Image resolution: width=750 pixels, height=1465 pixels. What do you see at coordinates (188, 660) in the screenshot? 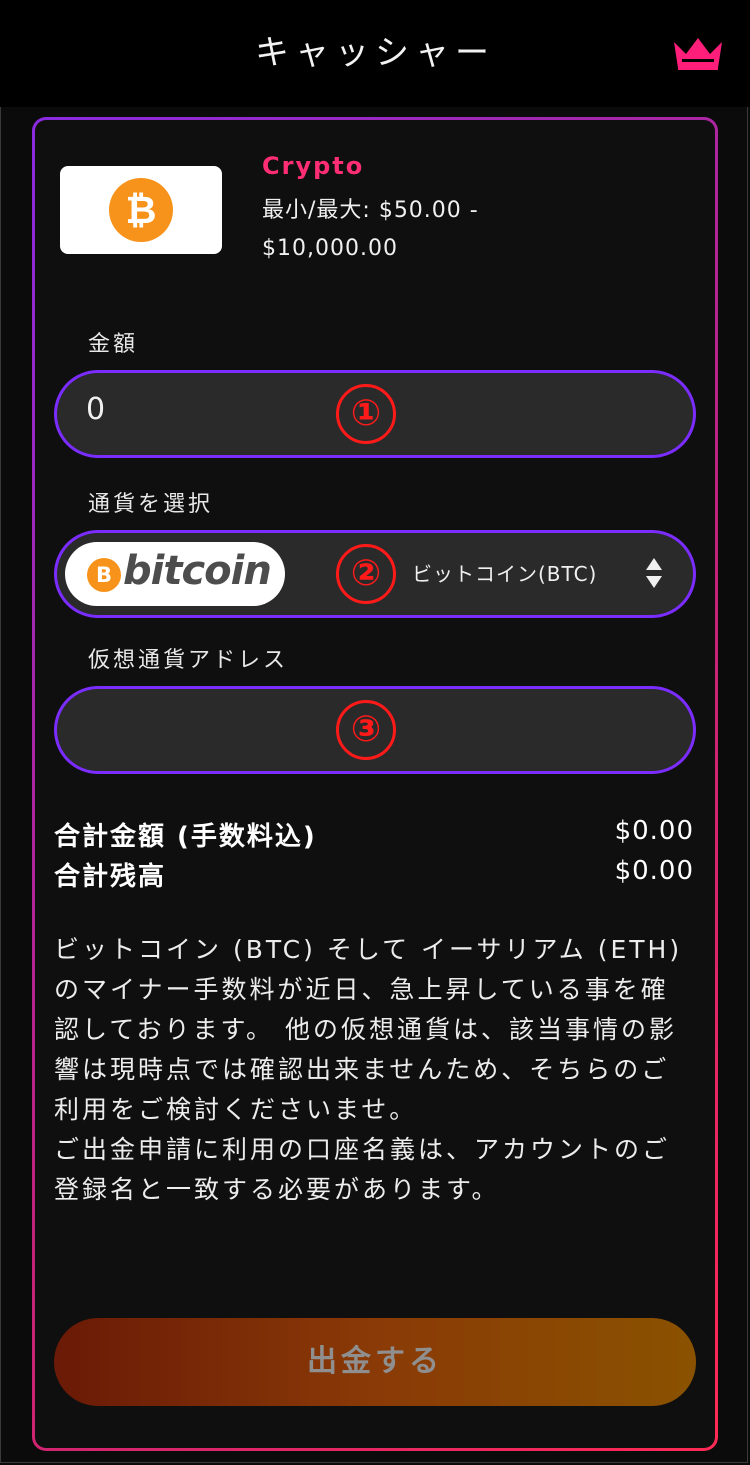
I see `address-label: 仮想通貨アドレス` at bounding box center [188, 660].